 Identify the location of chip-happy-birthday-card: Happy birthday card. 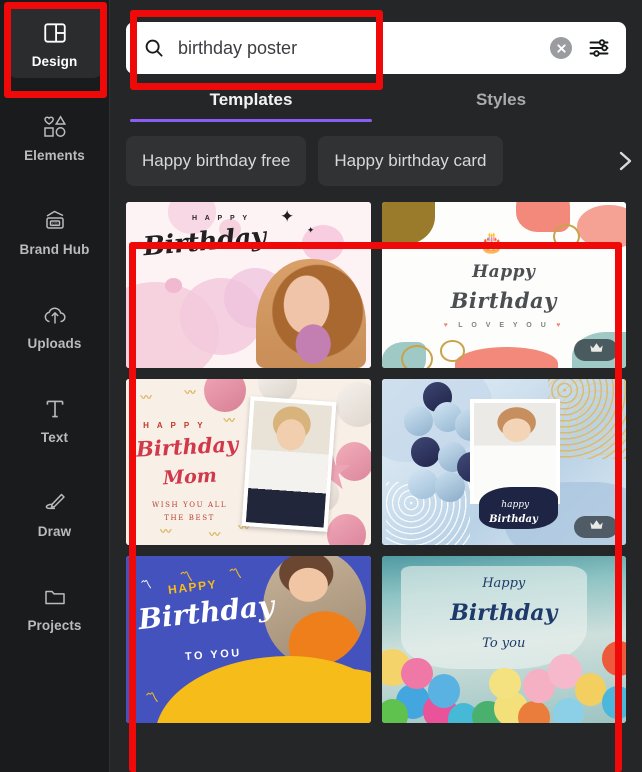
(410, 161).